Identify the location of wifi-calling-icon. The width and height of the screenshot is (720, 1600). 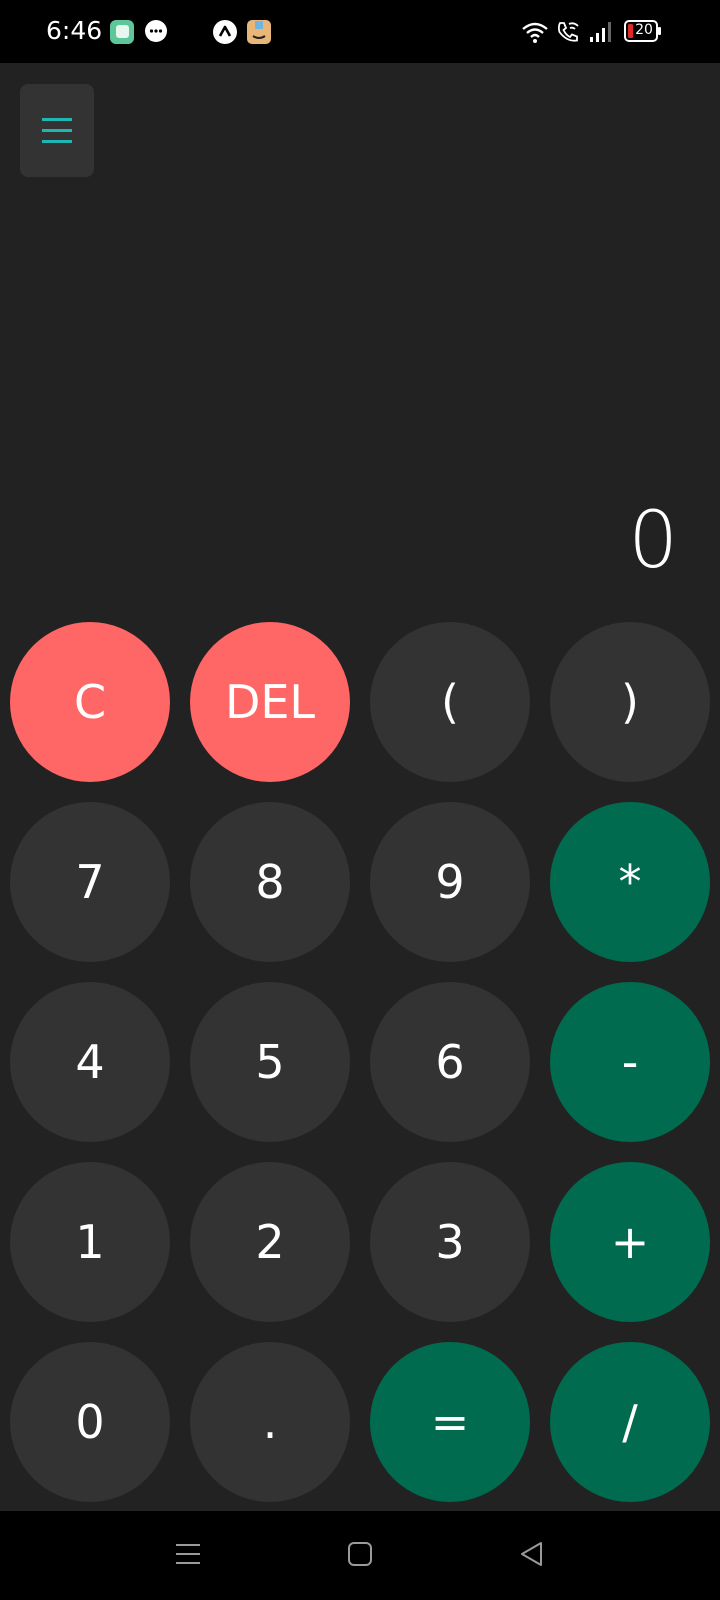
(568, 32).